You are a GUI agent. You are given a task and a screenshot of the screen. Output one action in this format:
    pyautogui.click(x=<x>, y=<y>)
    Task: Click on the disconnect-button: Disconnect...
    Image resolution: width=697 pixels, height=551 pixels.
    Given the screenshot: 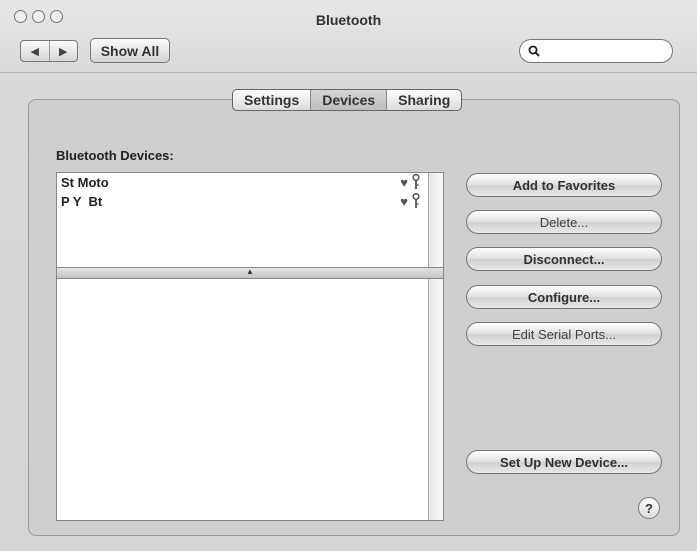 What is the action you would take?
    pyautogui.click(x=564, y=259)
    